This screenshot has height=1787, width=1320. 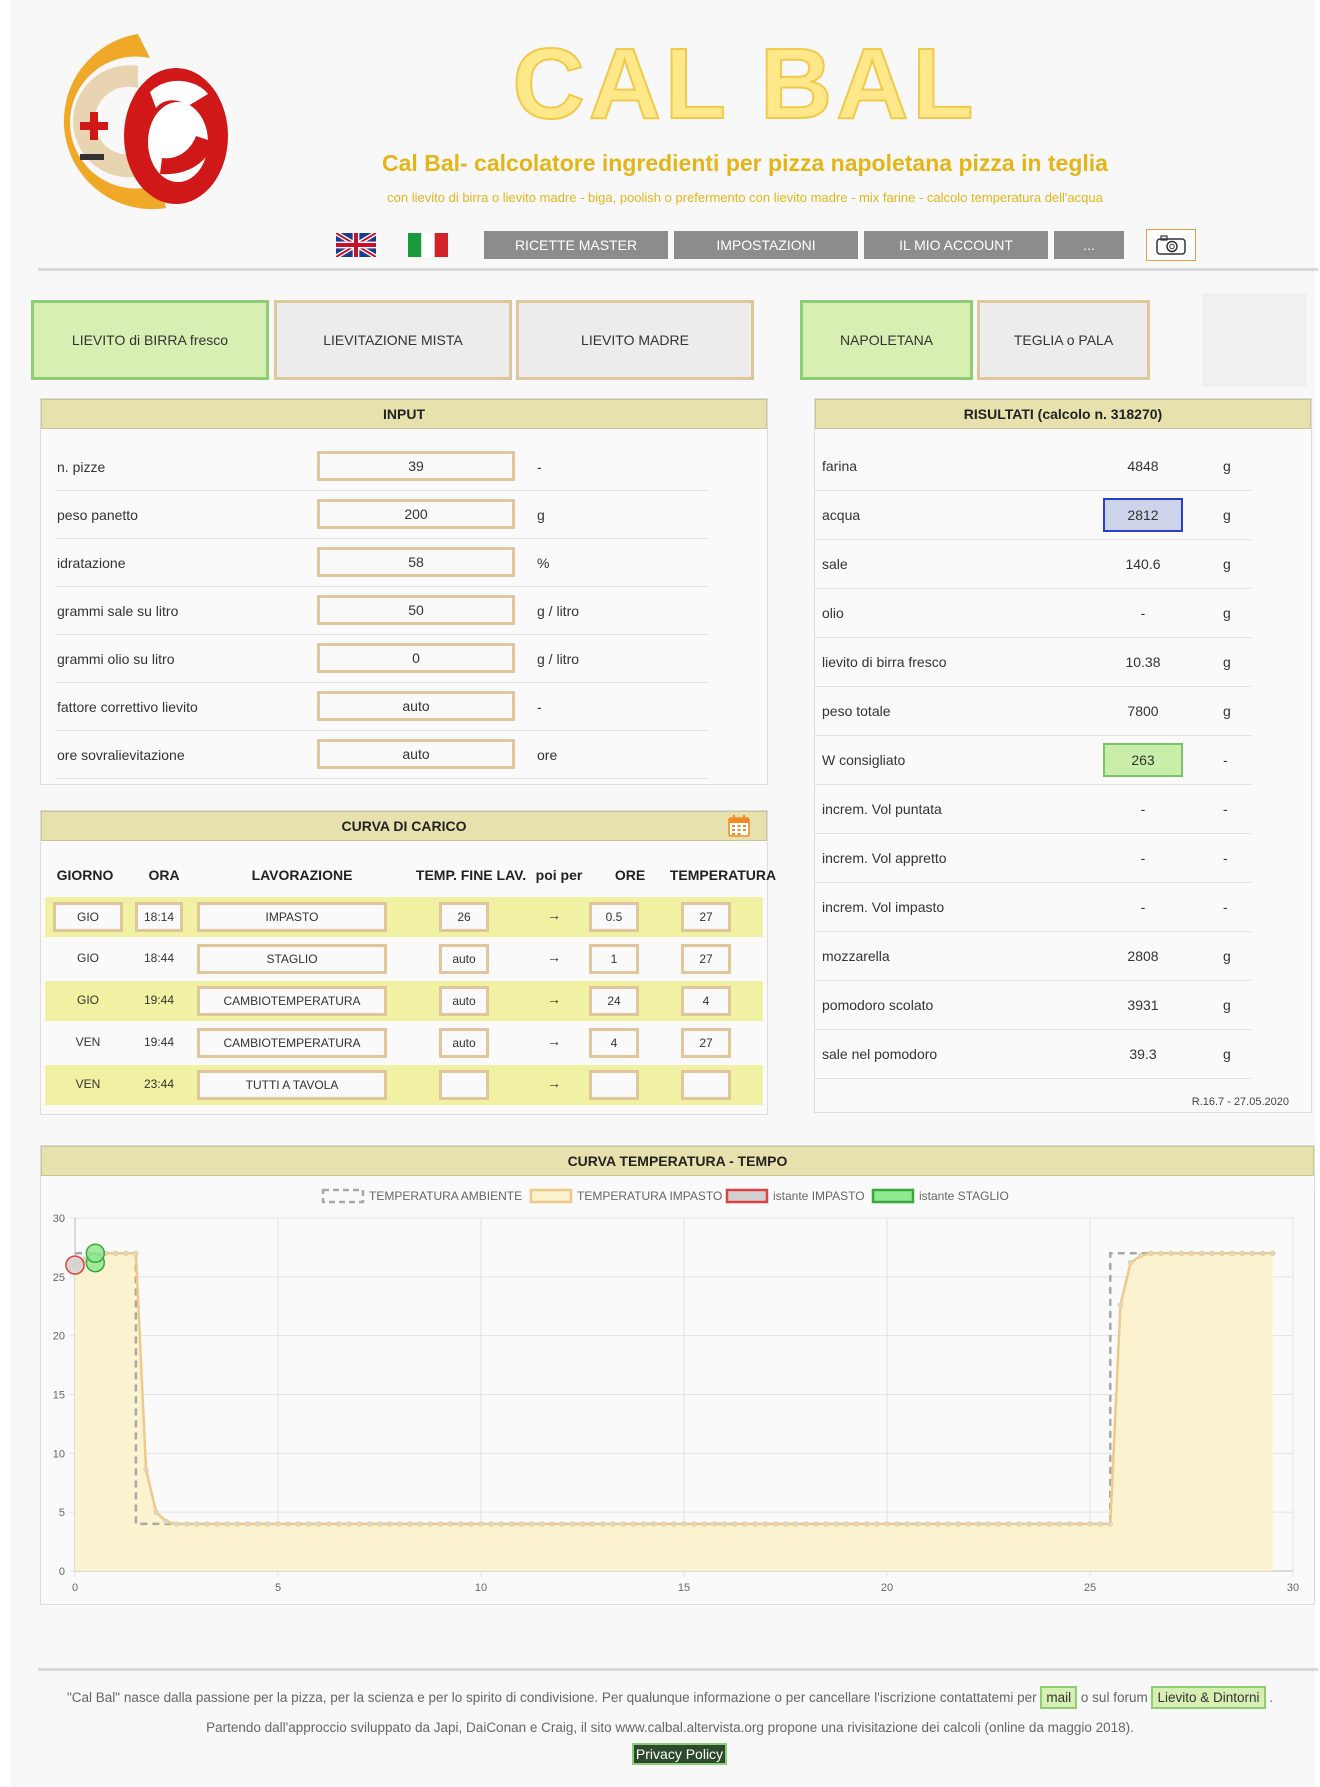 I want to click on y-tick-label: 10, so click(x=59, y=1454).